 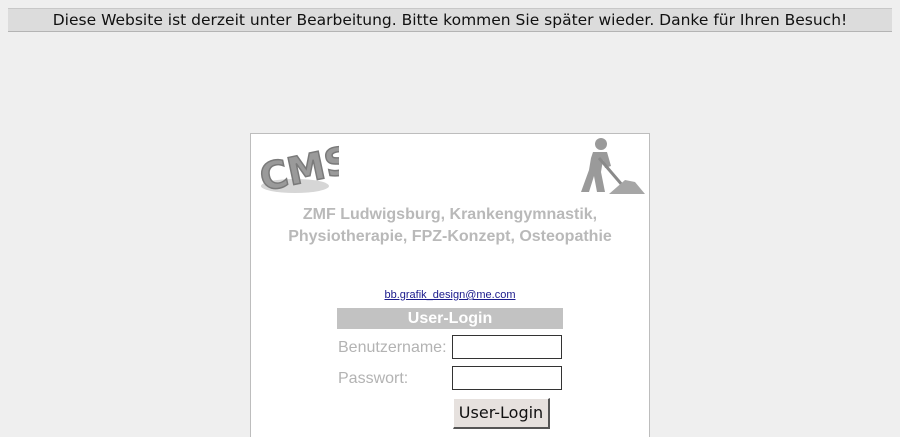 I want to click on username-input, so click(x=507, y=347).